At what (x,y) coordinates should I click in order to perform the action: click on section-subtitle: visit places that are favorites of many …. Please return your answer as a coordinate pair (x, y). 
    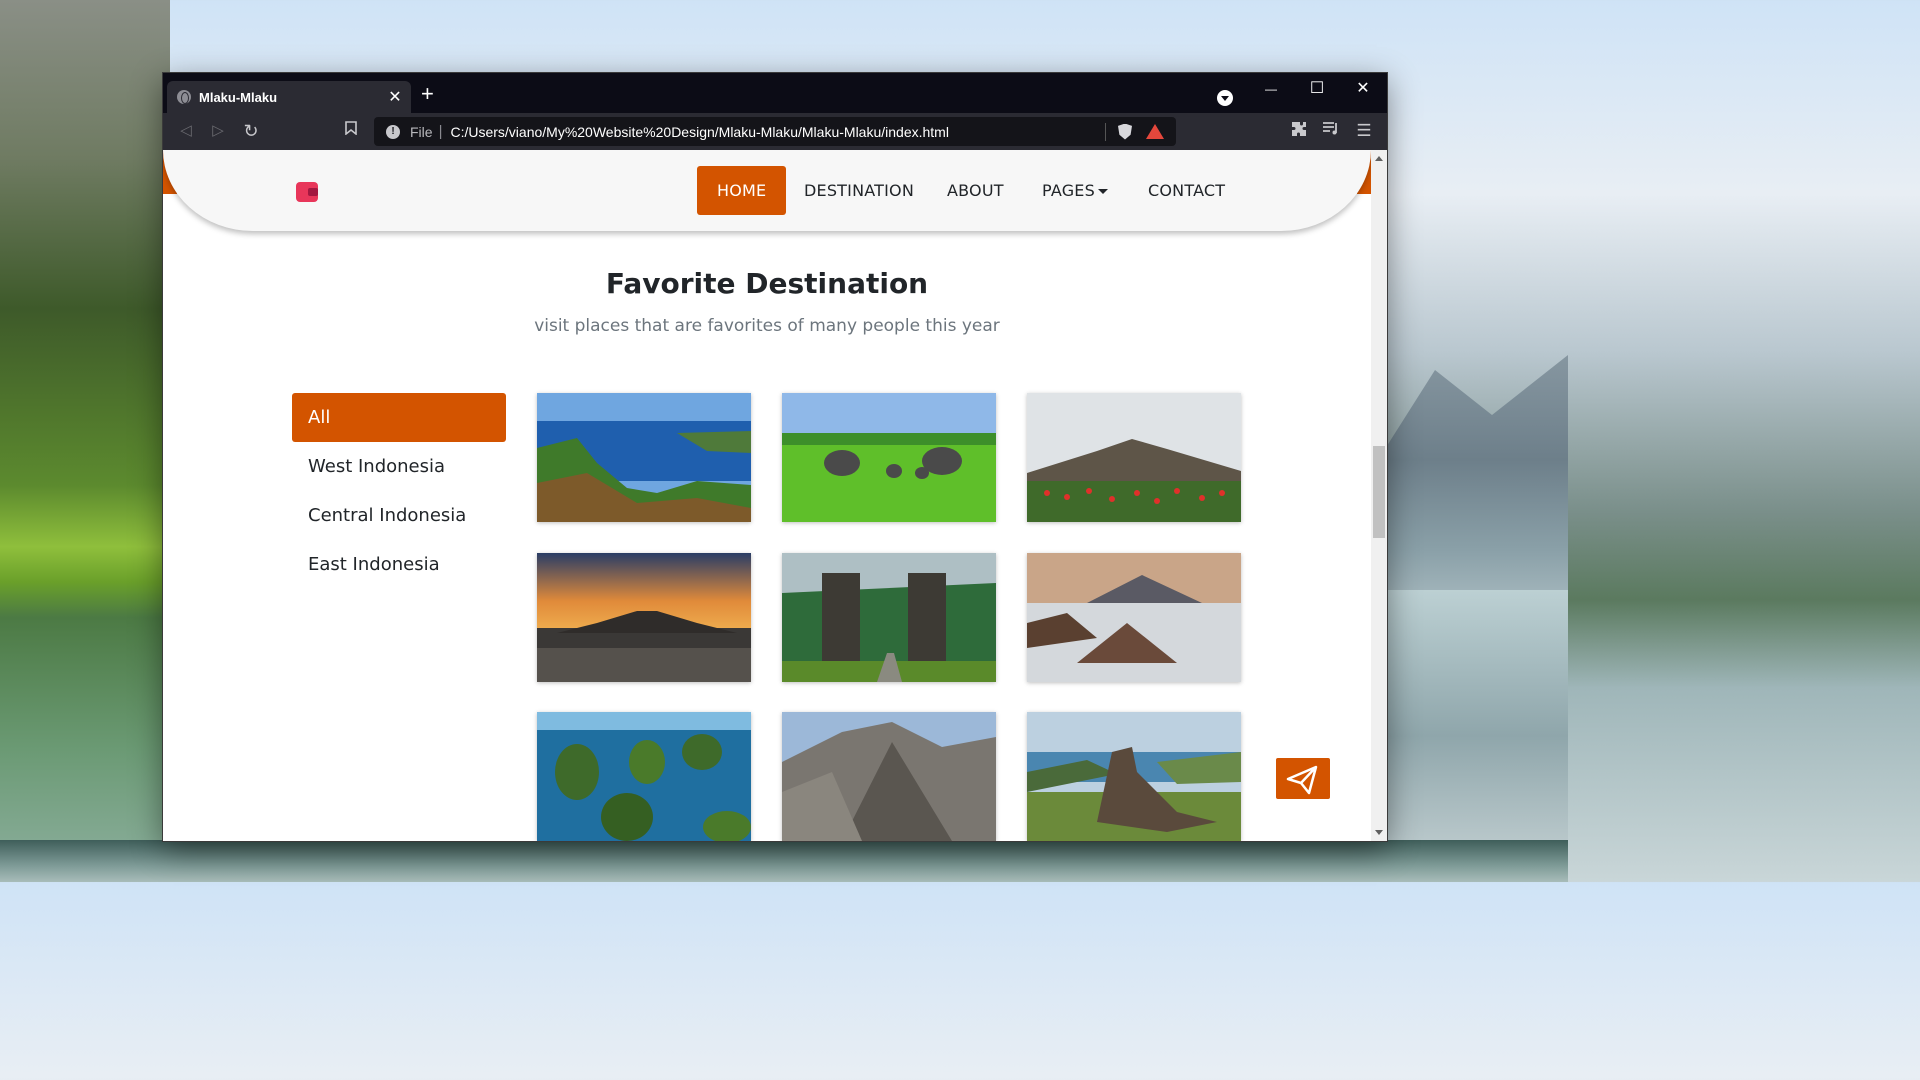
    Looking at the image, I should click on (767, 326).